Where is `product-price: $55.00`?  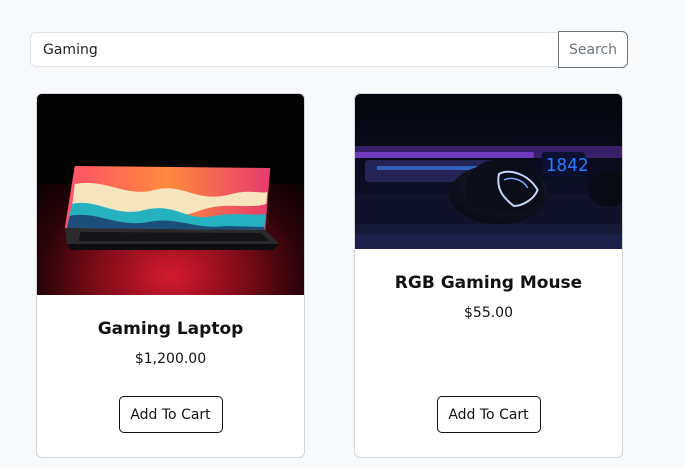 product-price: $55.00 is located at coordinates (488, 313).